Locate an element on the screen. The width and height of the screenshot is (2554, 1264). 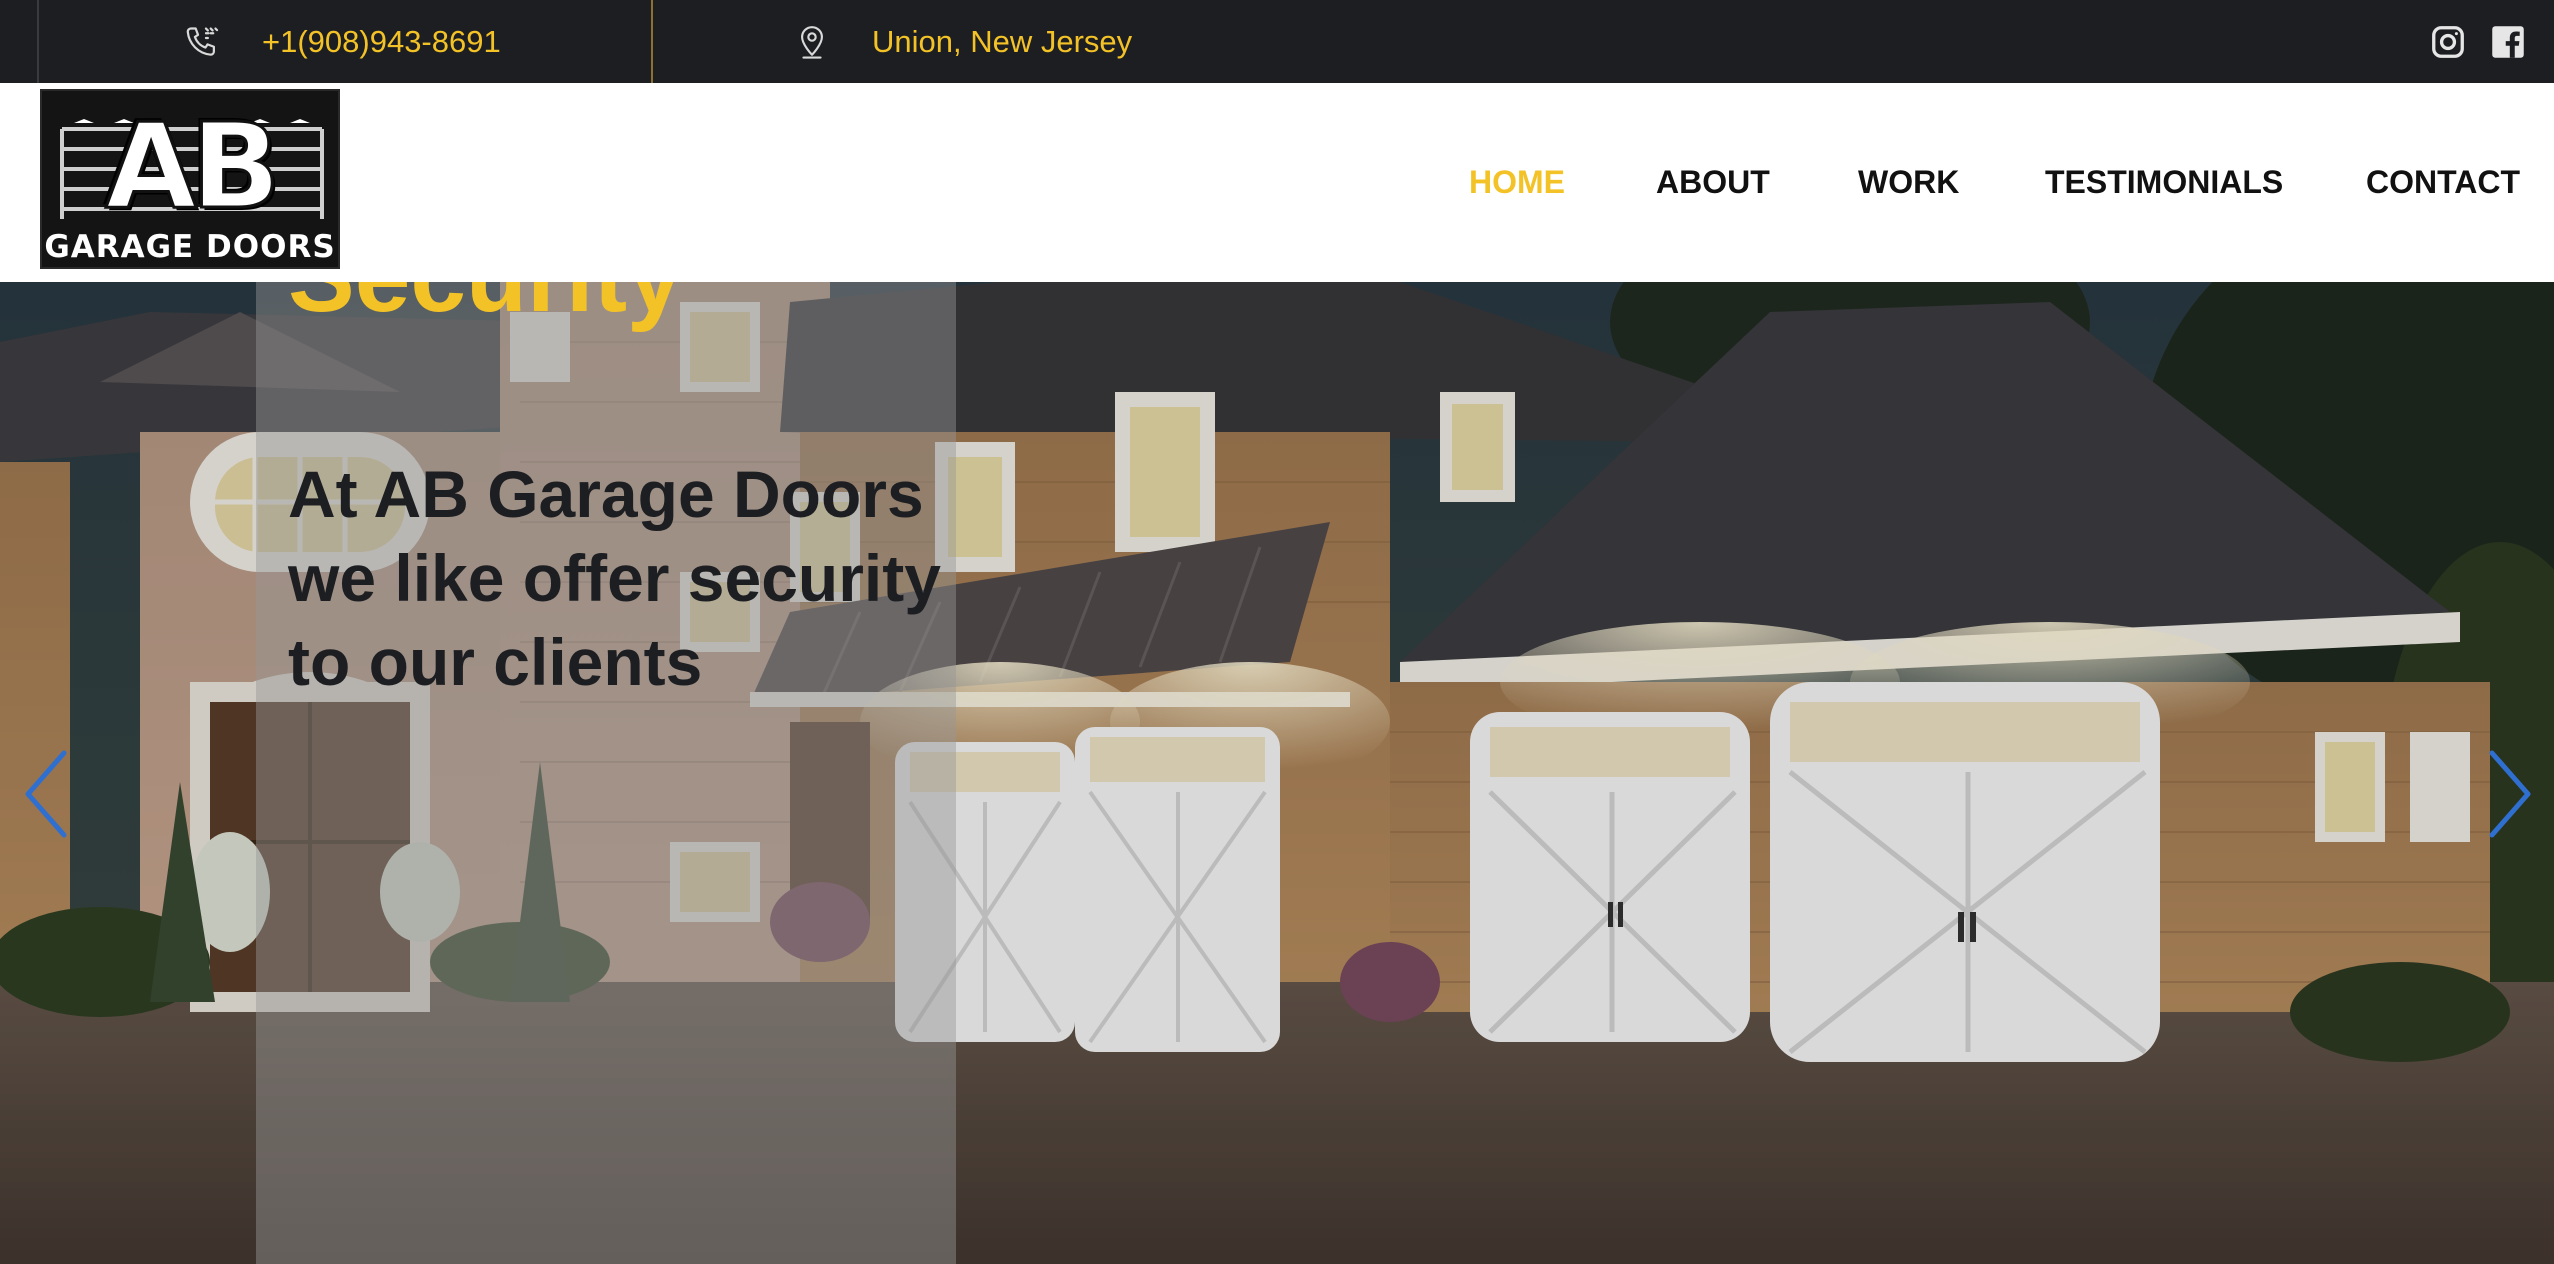
slider-next-button is located at coordinates (2511, 794).